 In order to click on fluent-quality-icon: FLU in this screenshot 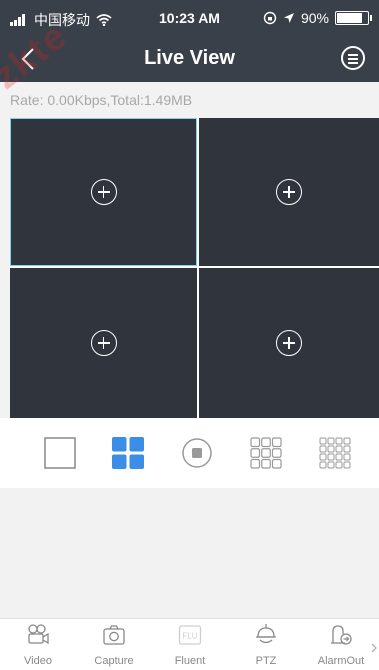, I will do `click(190, 635)`.